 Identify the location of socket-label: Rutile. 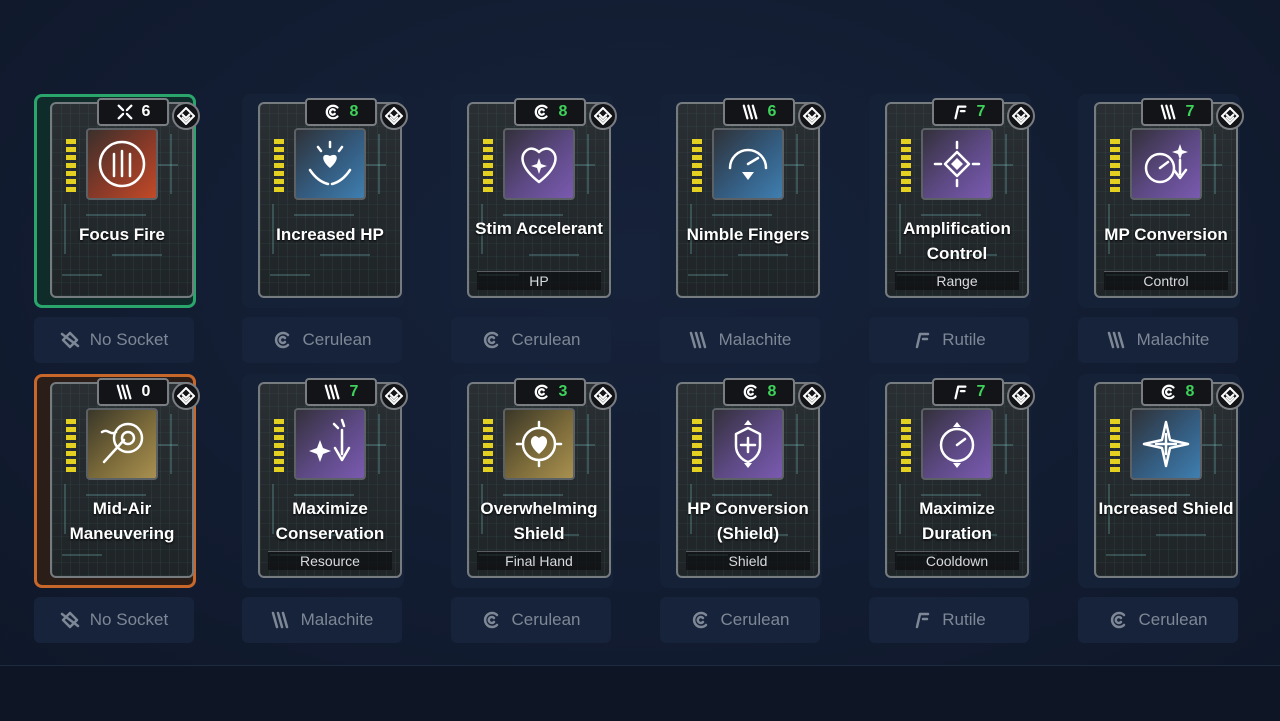
(964, 339).